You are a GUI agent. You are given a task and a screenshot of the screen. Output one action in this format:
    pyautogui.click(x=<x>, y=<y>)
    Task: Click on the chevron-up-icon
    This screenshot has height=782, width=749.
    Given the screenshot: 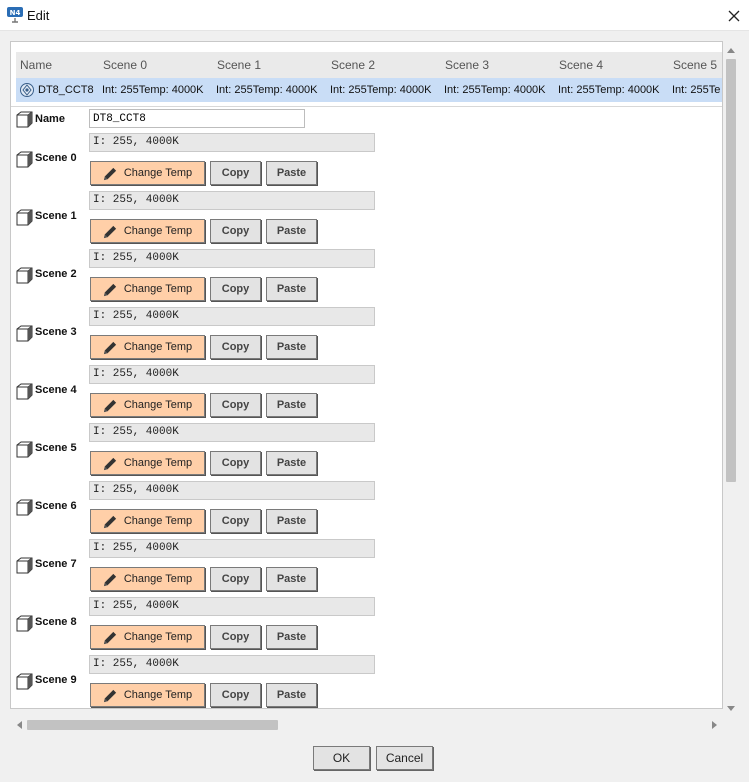 What is the action you would take?
    pyautogui.click(x=731, y=50)
    